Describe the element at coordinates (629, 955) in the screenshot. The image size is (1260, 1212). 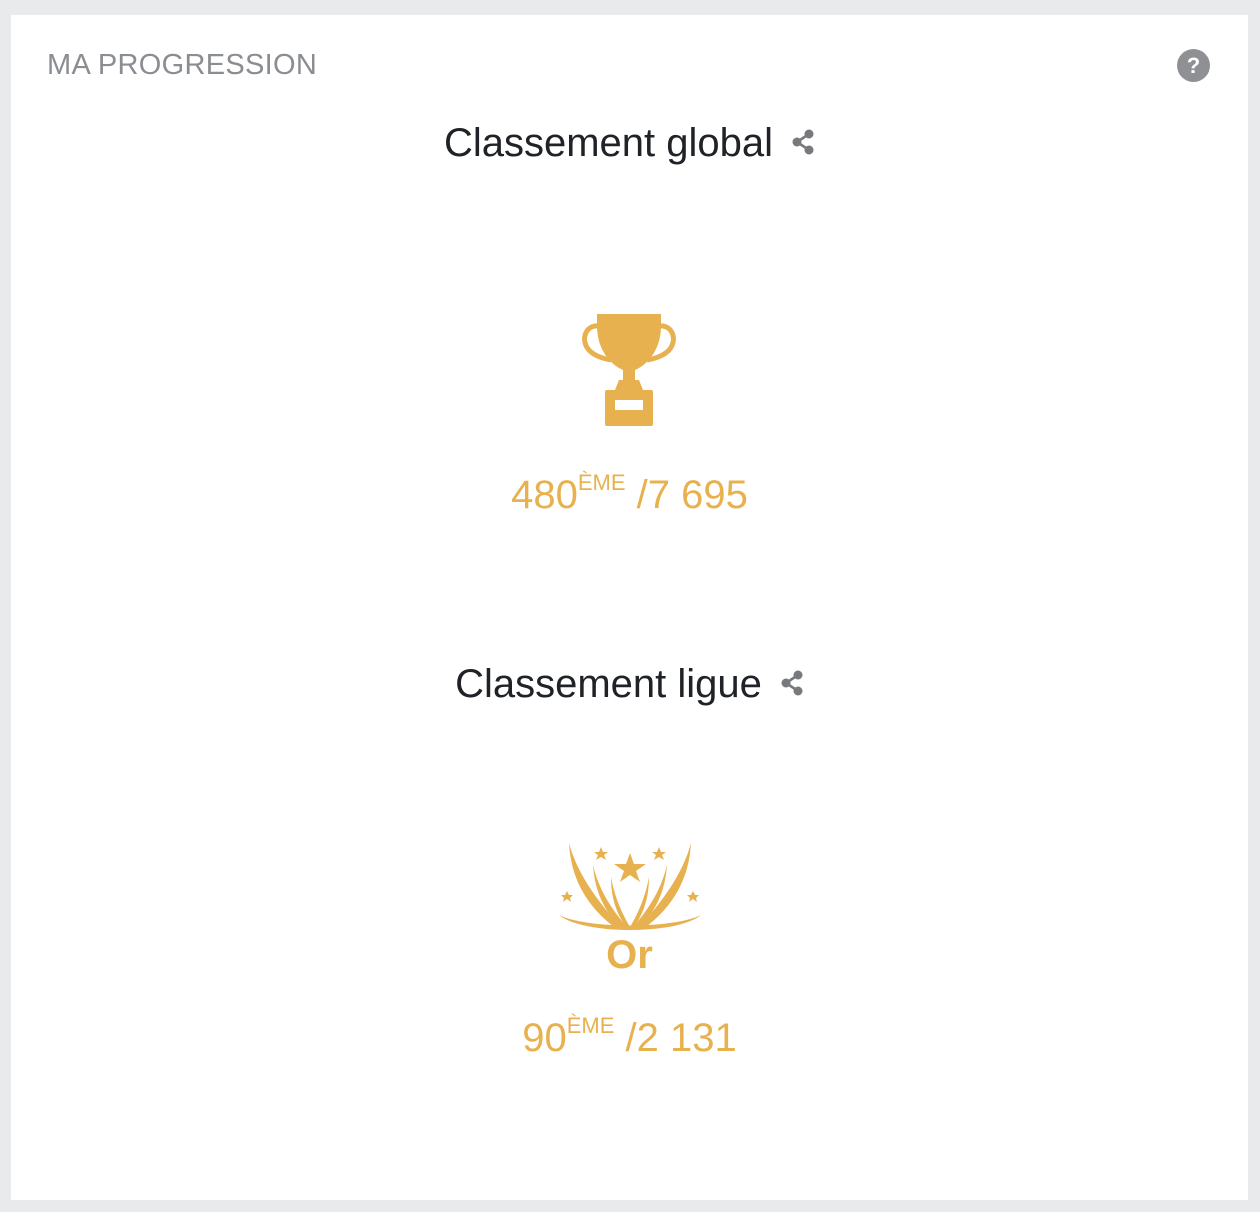
I see `league-name: Or` at that location.